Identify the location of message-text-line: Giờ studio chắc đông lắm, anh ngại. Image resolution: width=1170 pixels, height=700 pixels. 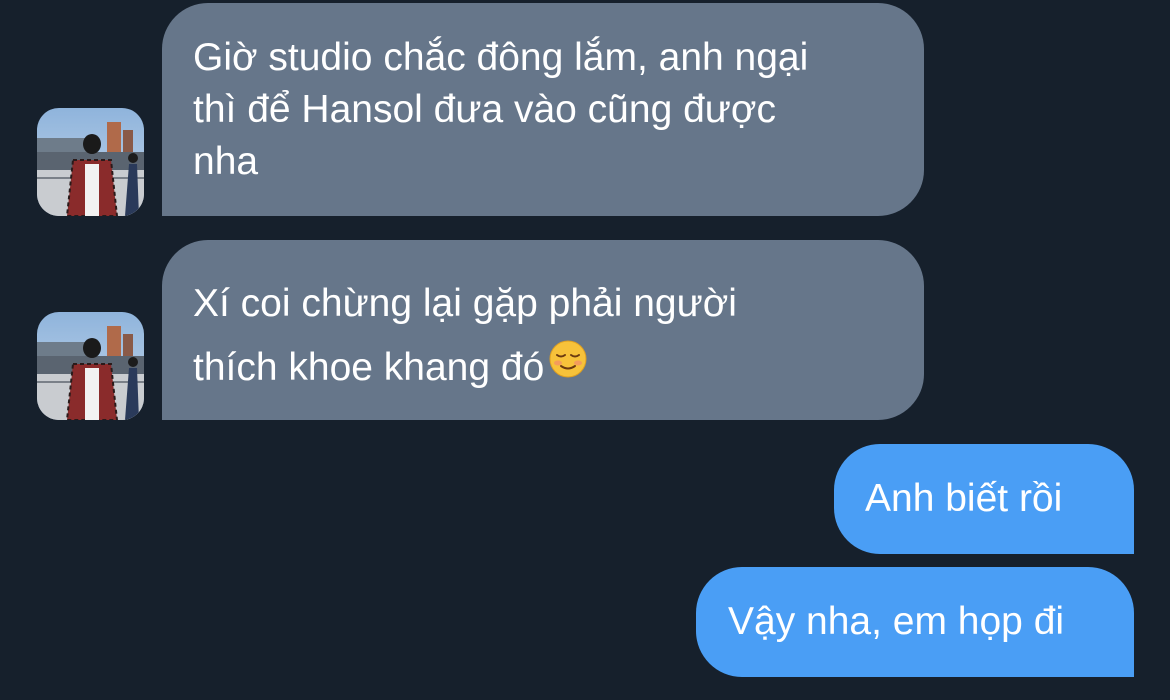
(501, 57).